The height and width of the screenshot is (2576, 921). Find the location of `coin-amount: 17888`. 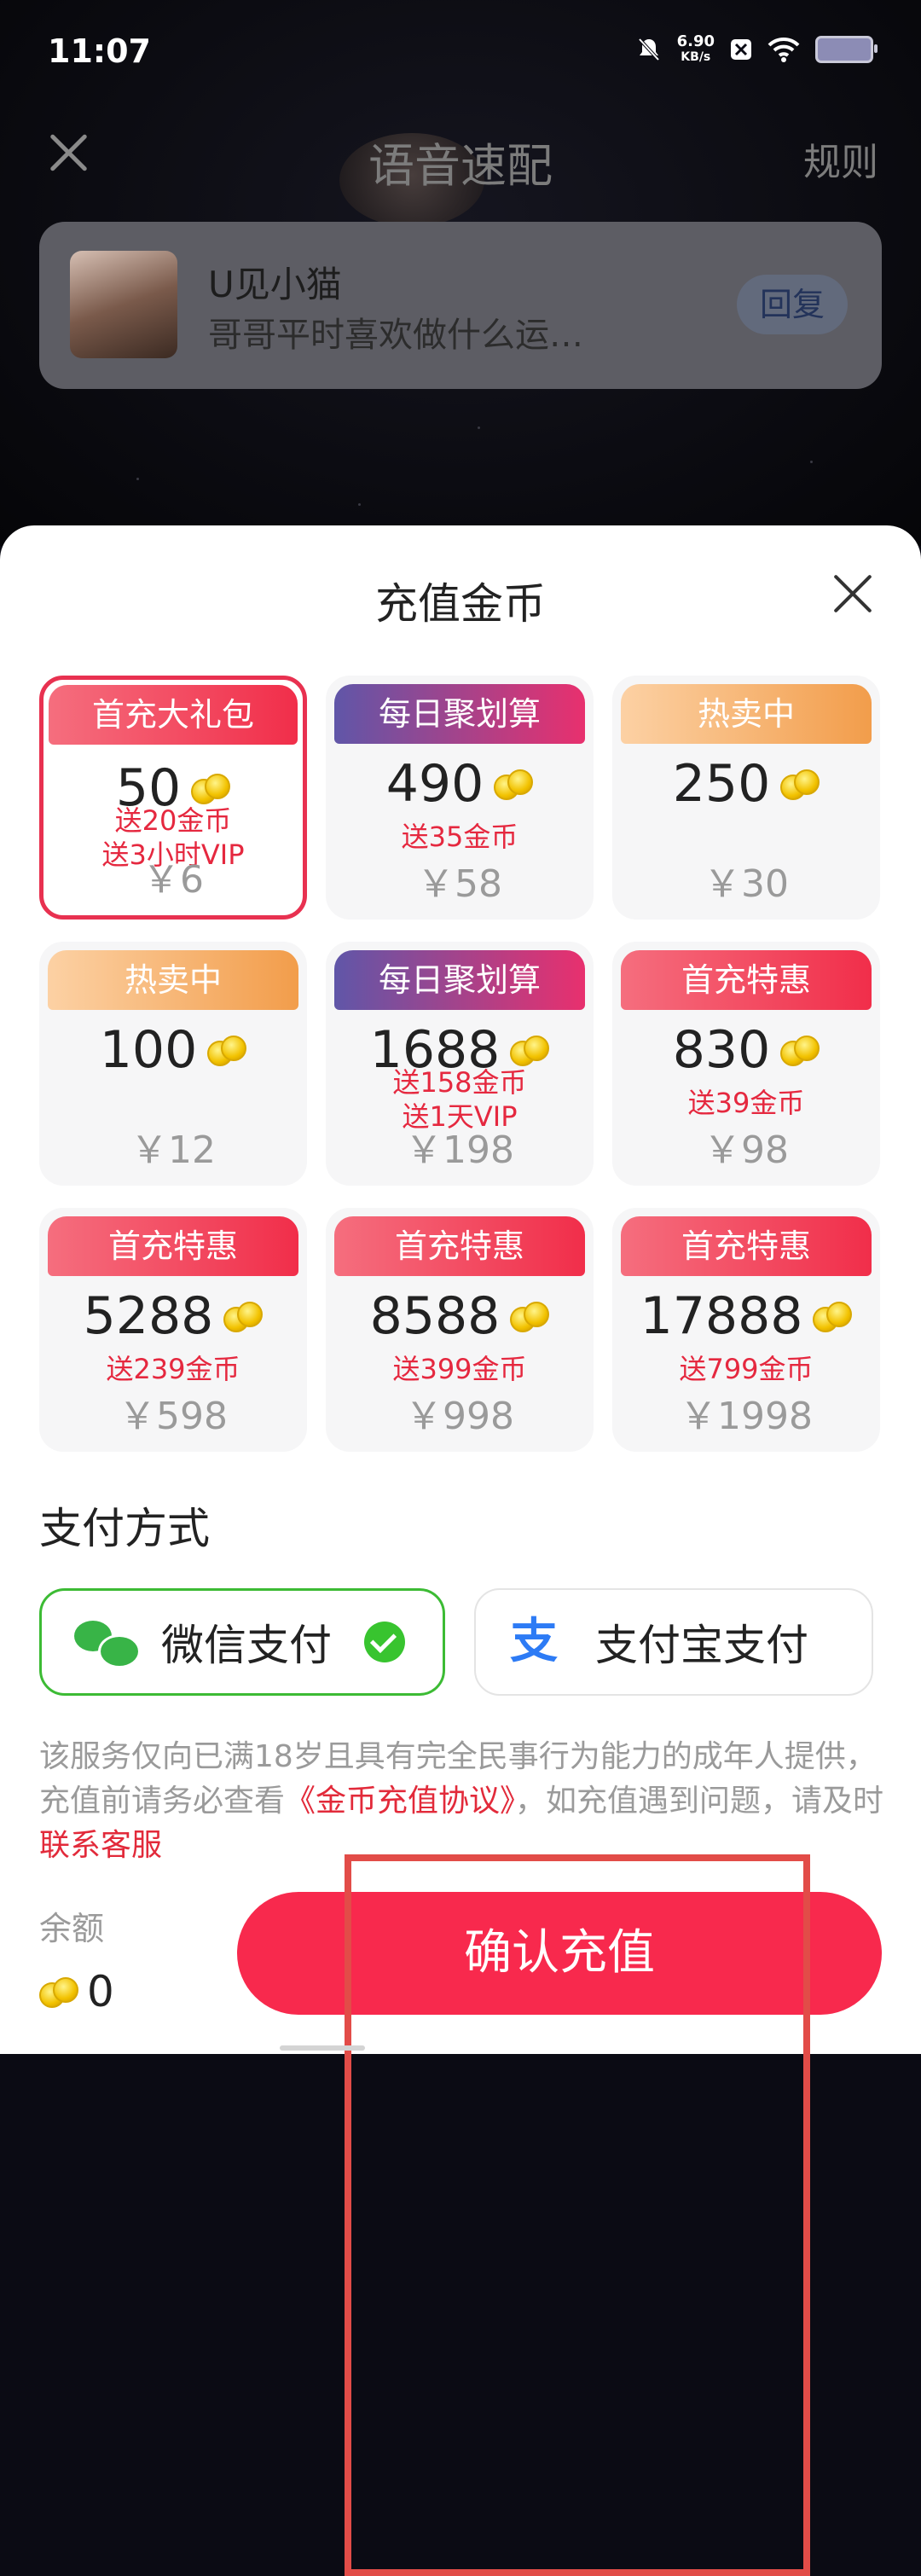

coin-amount: 17888 is located at coordinates (721, 1316).